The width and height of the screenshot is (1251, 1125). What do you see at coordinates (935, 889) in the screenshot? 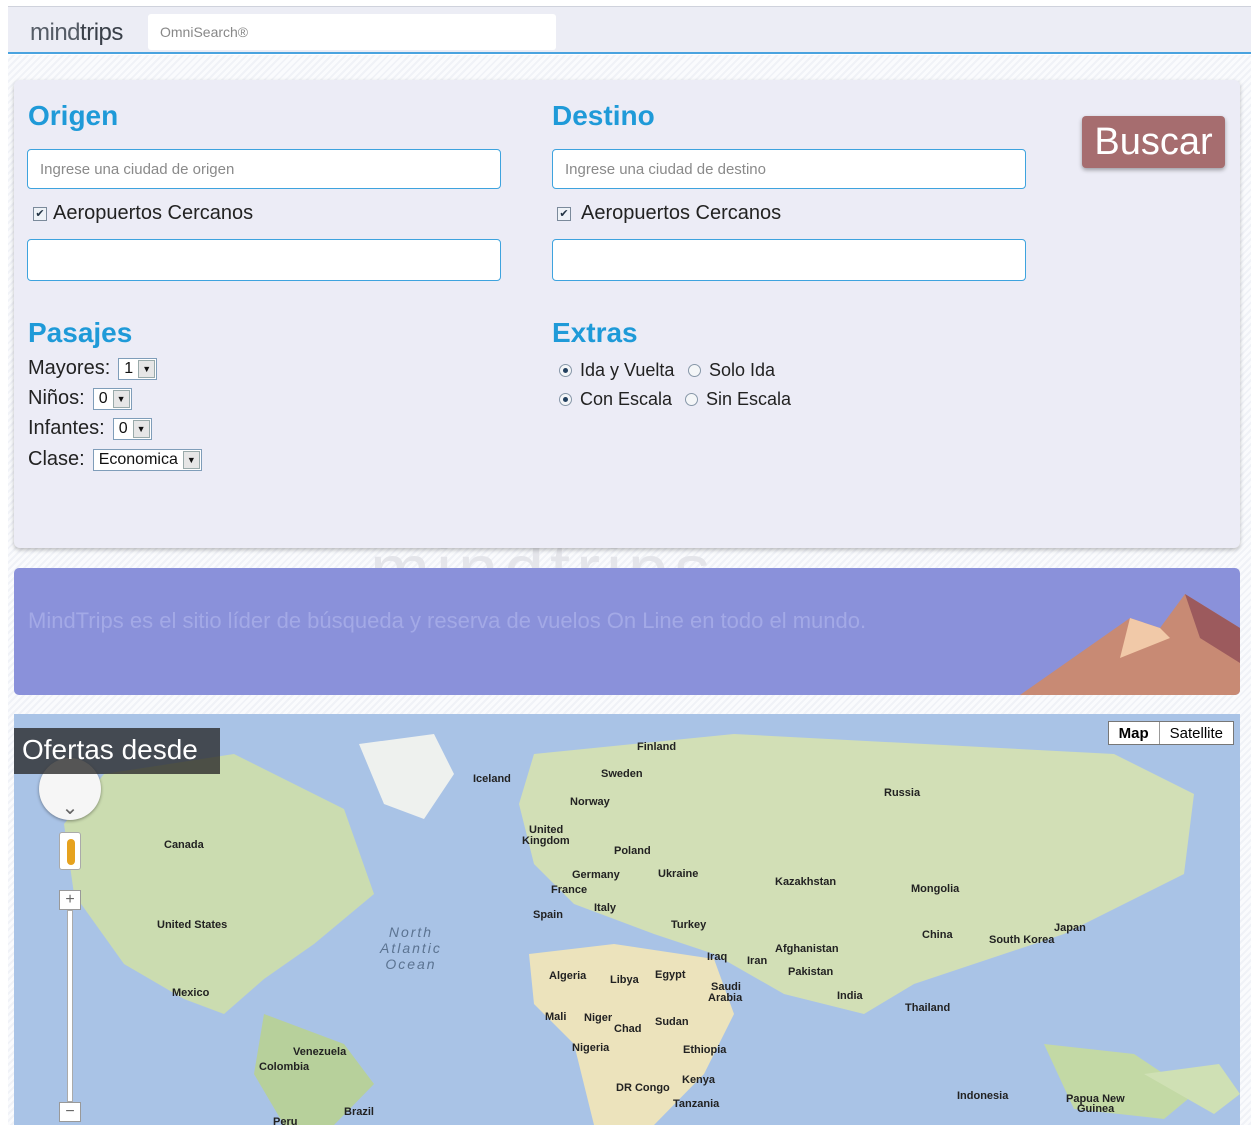
I see `map-label: Mongolia` at bounding box center [935, 889].